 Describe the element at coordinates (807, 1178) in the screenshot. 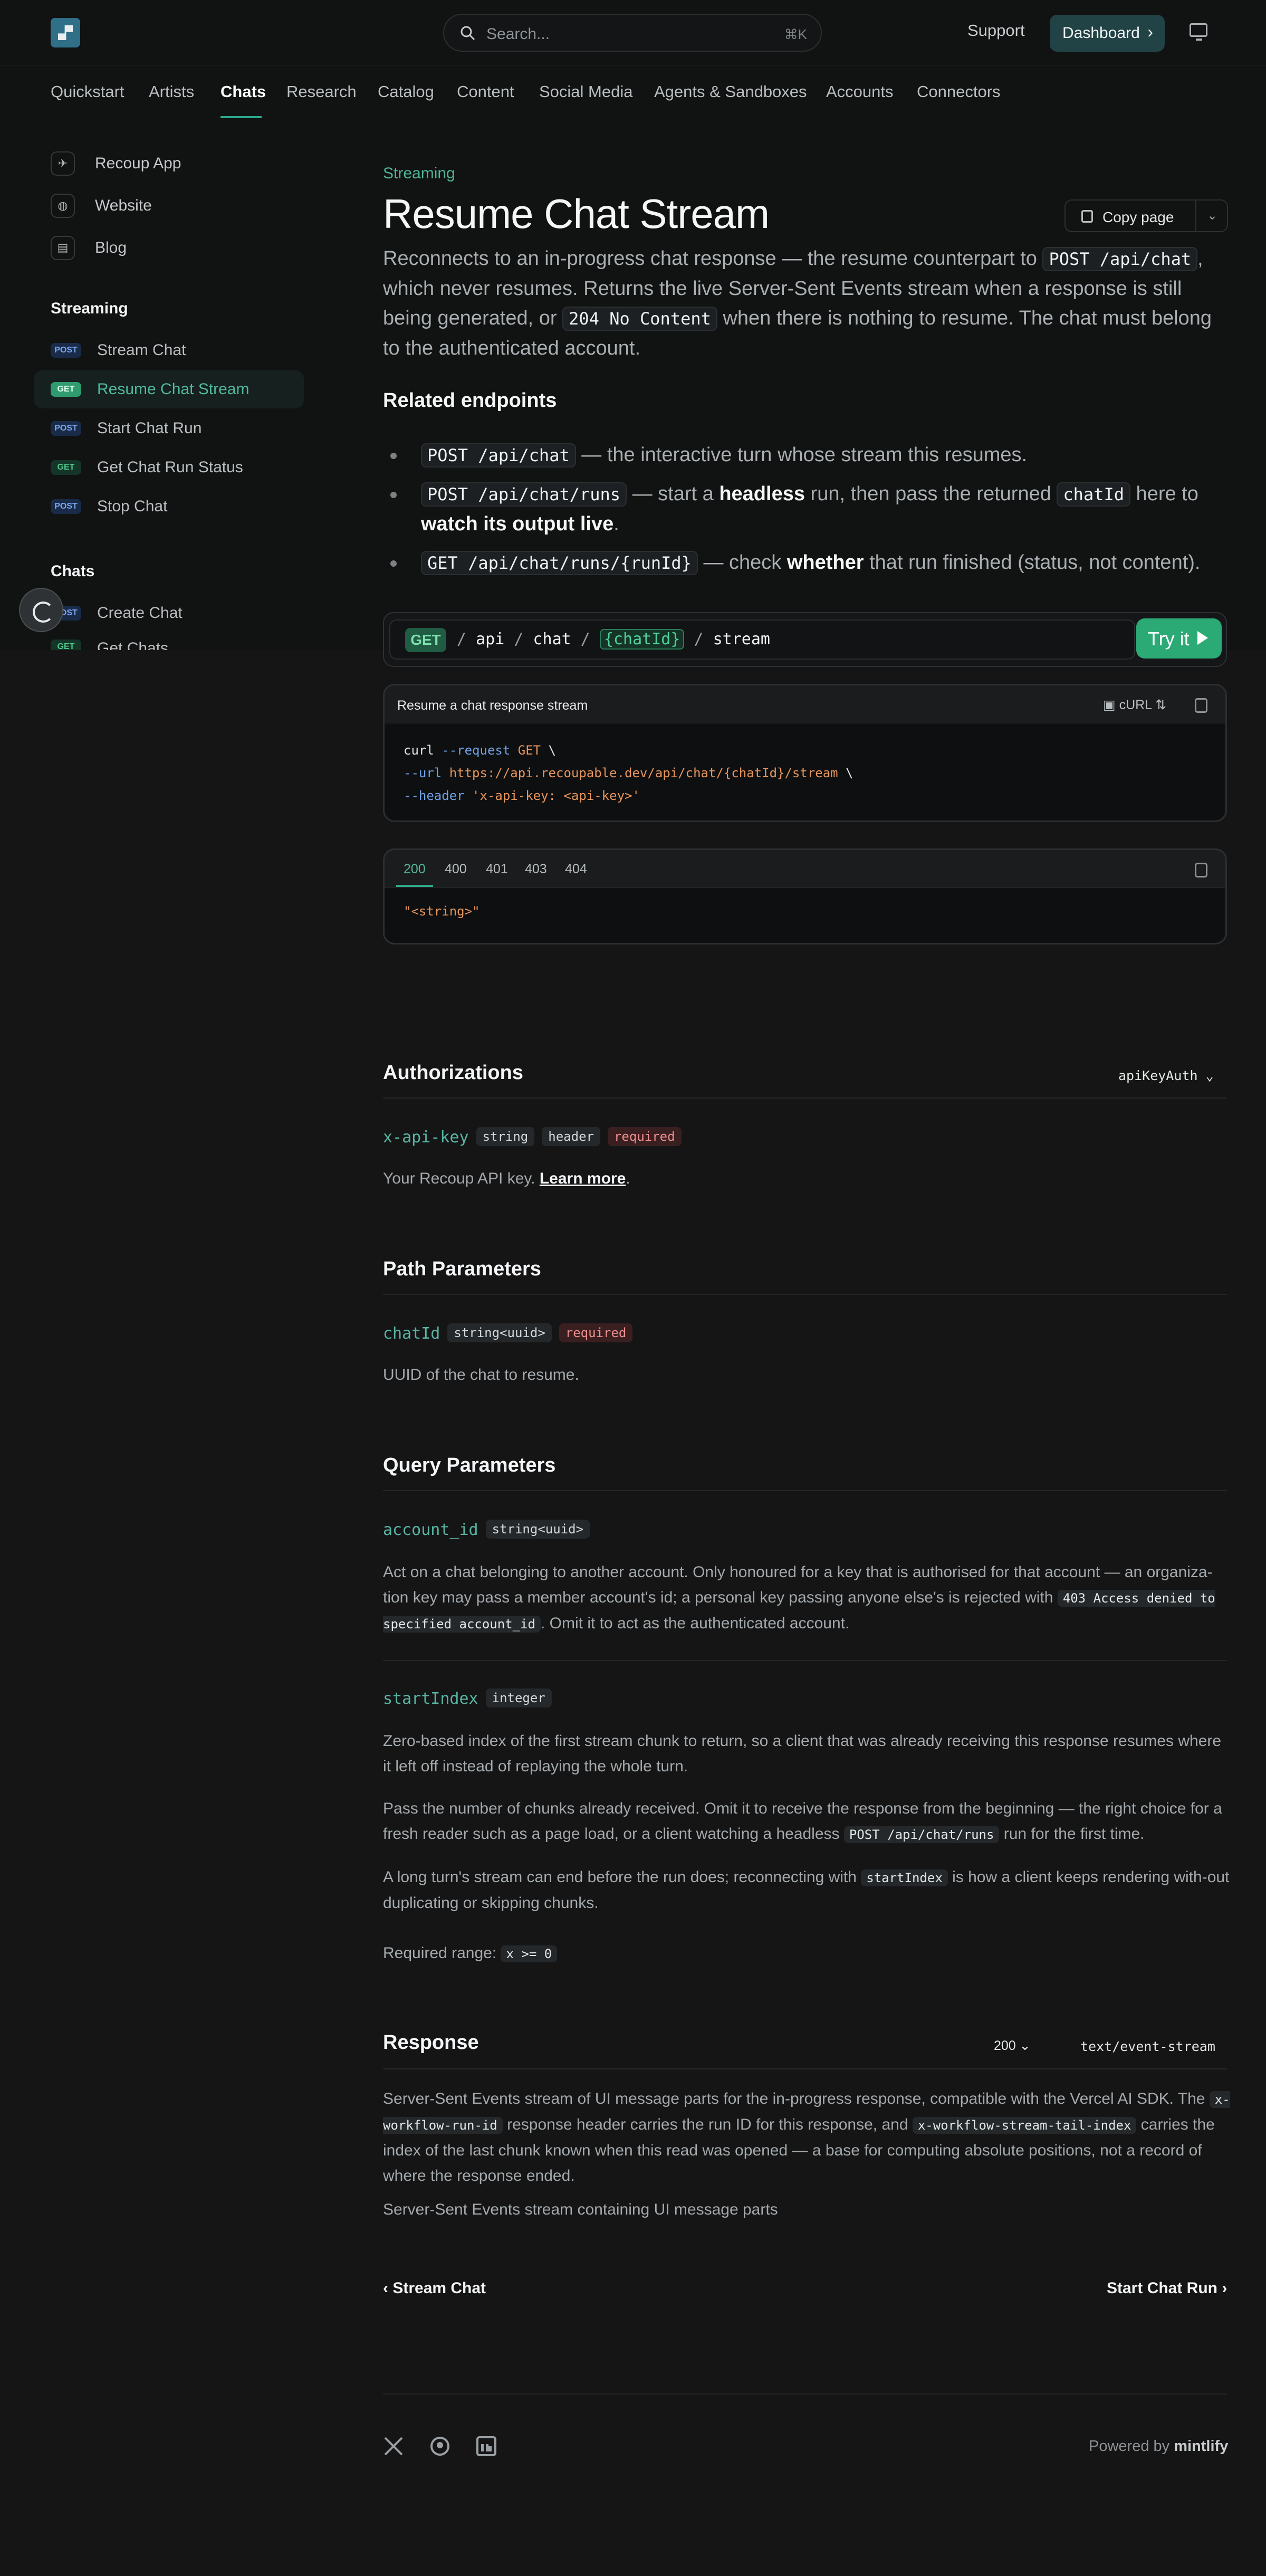

I see `field-description: Your Recoup API key. Learn more.` at that location.